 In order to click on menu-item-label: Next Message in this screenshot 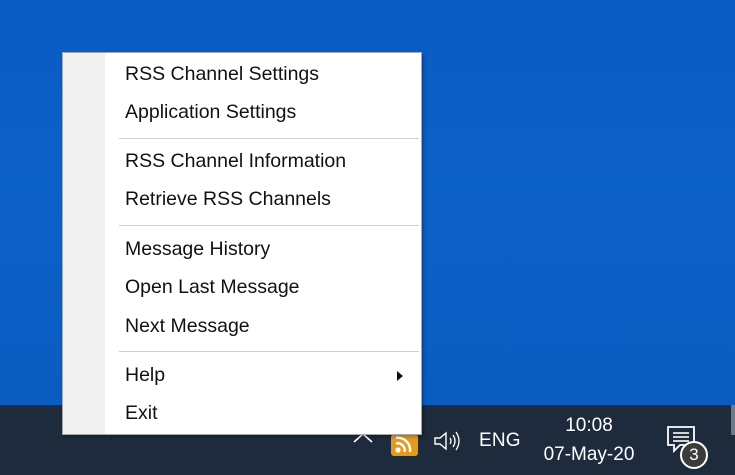, I will do `click(187, 326)`.